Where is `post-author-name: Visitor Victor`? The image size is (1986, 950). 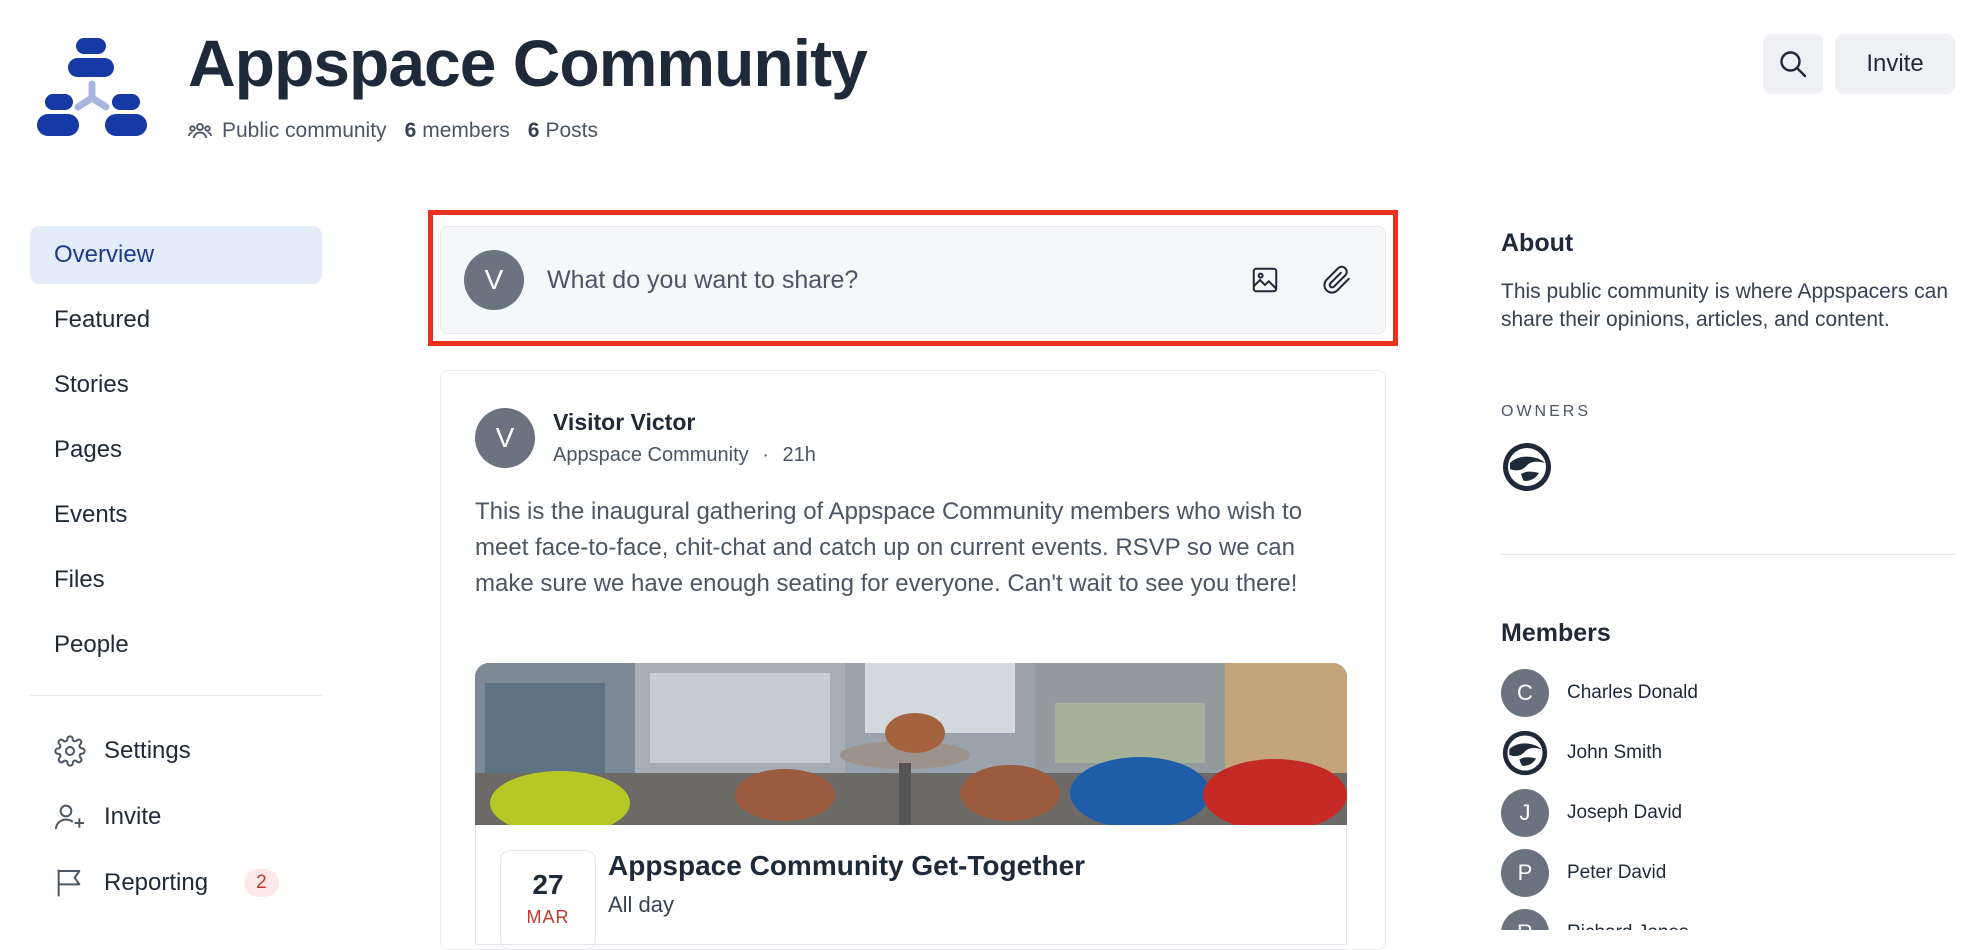
post-author-name: Visitor Victor is located at coordinates (684, 422).